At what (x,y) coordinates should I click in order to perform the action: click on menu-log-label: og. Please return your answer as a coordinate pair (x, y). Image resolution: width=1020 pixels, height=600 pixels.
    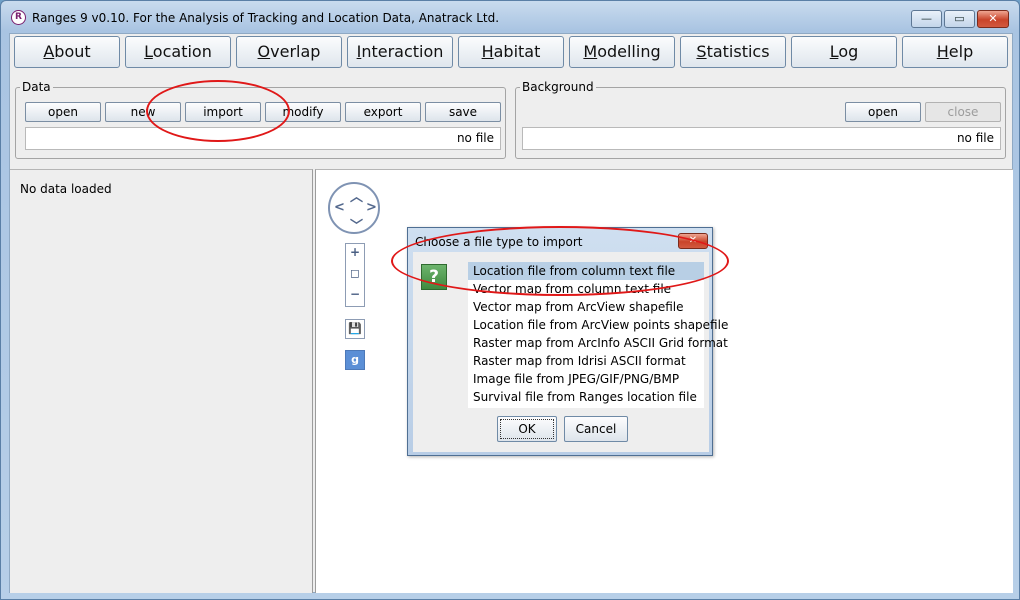
    Looking at the image, I should click on (848, 51).